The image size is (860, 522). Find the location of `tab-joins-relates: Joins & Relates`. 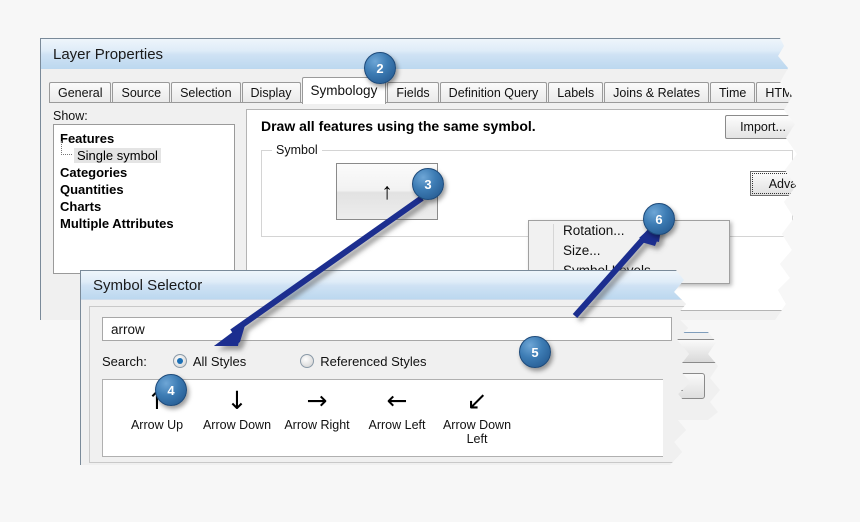

tab-joins-relates: Joins & Relates is located at coordinates (656, 92).